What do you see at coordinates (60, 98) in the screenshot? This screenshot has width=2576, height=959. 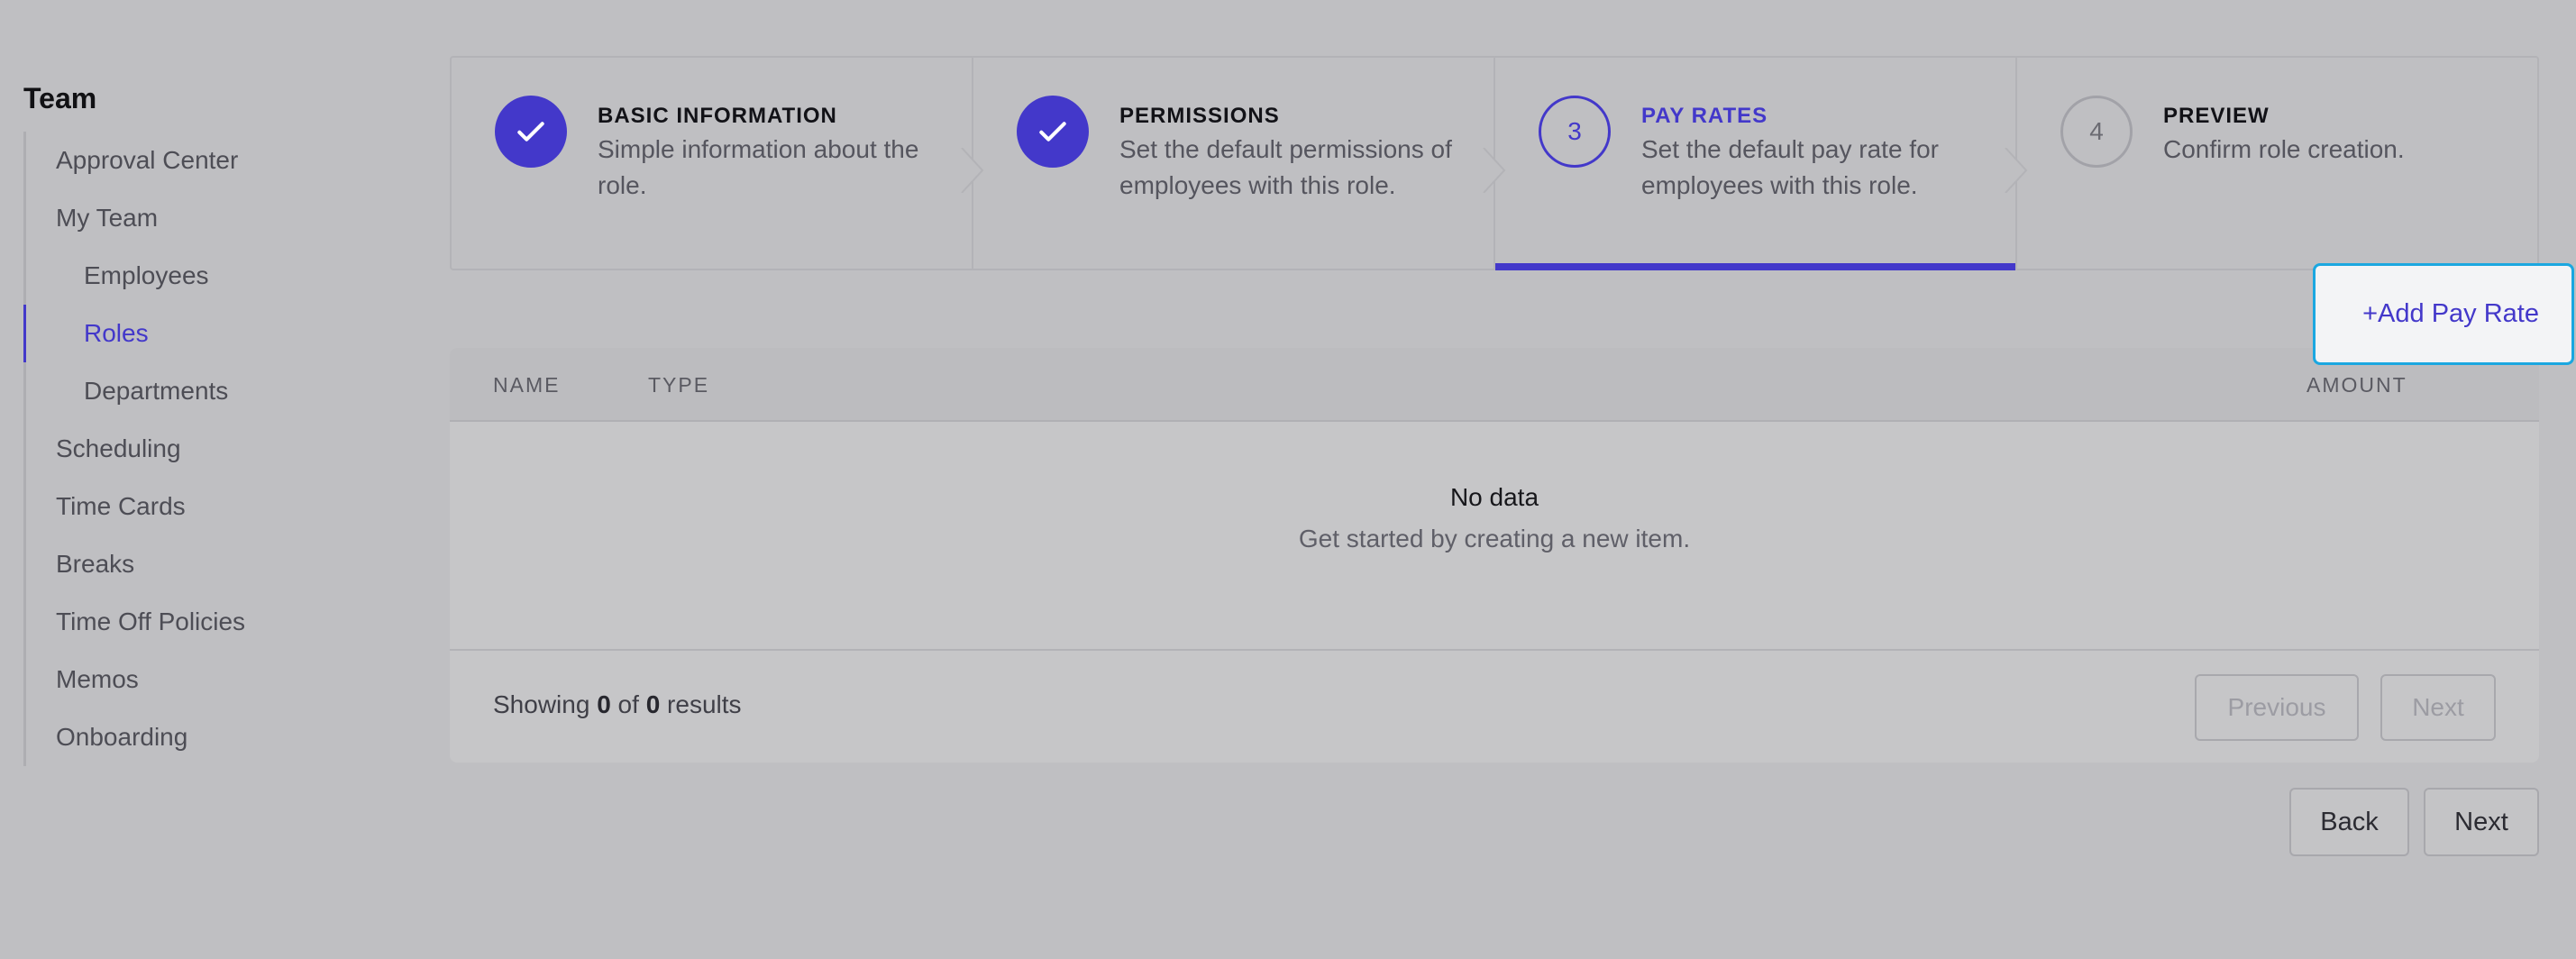 I see `sidebar-title: Team` at bounding box center [60, 98].